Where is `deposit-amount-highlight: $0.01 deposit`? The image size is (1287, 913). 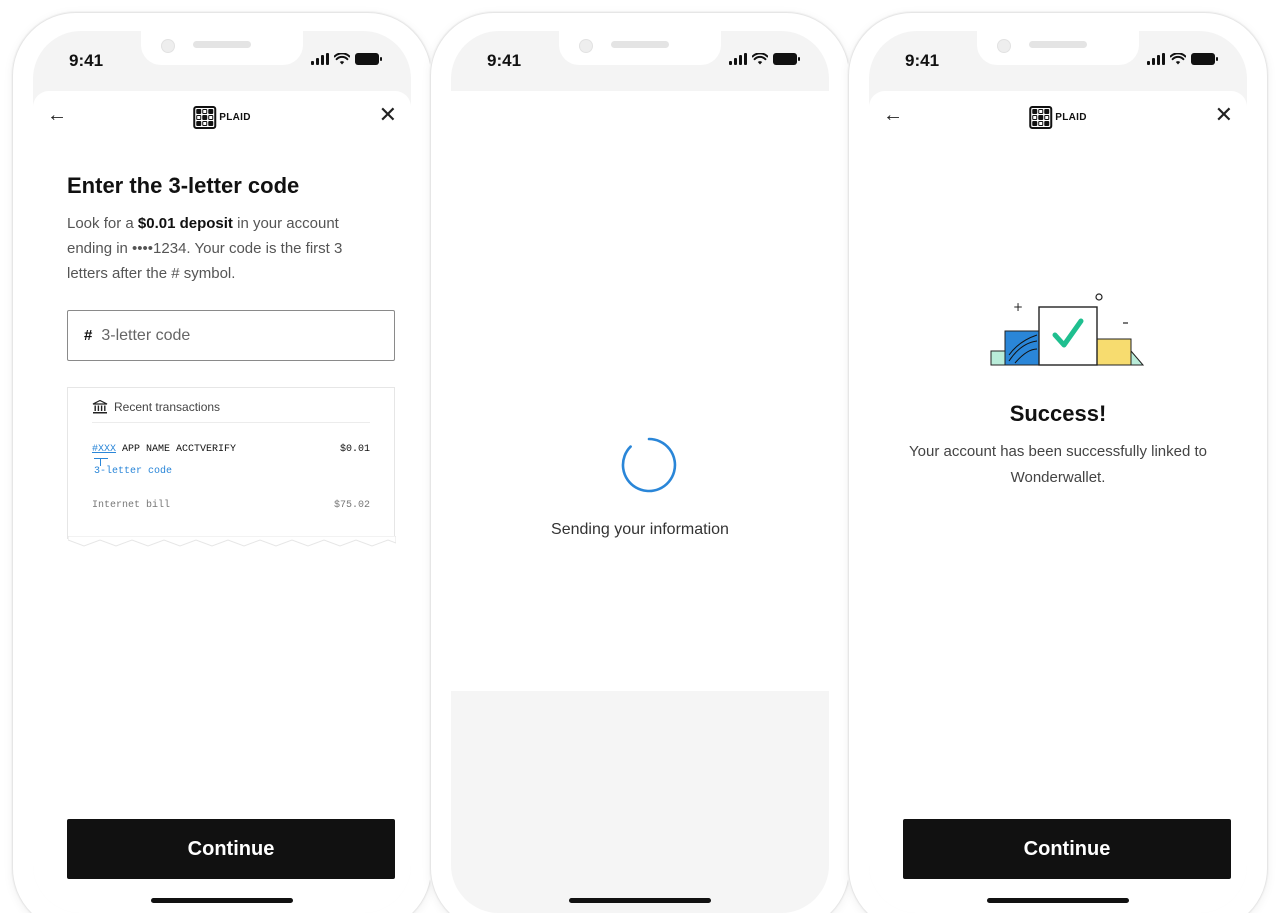
deposit-amount-highlight: $0.01 deposit is located at coordinates (185, 223).